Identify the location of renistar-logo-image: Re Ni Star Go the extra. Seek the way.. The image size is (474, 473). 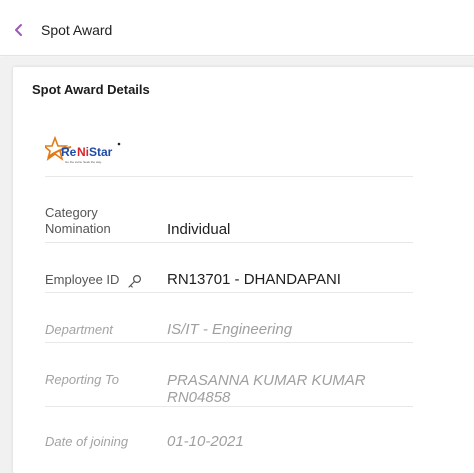
(81, 149).